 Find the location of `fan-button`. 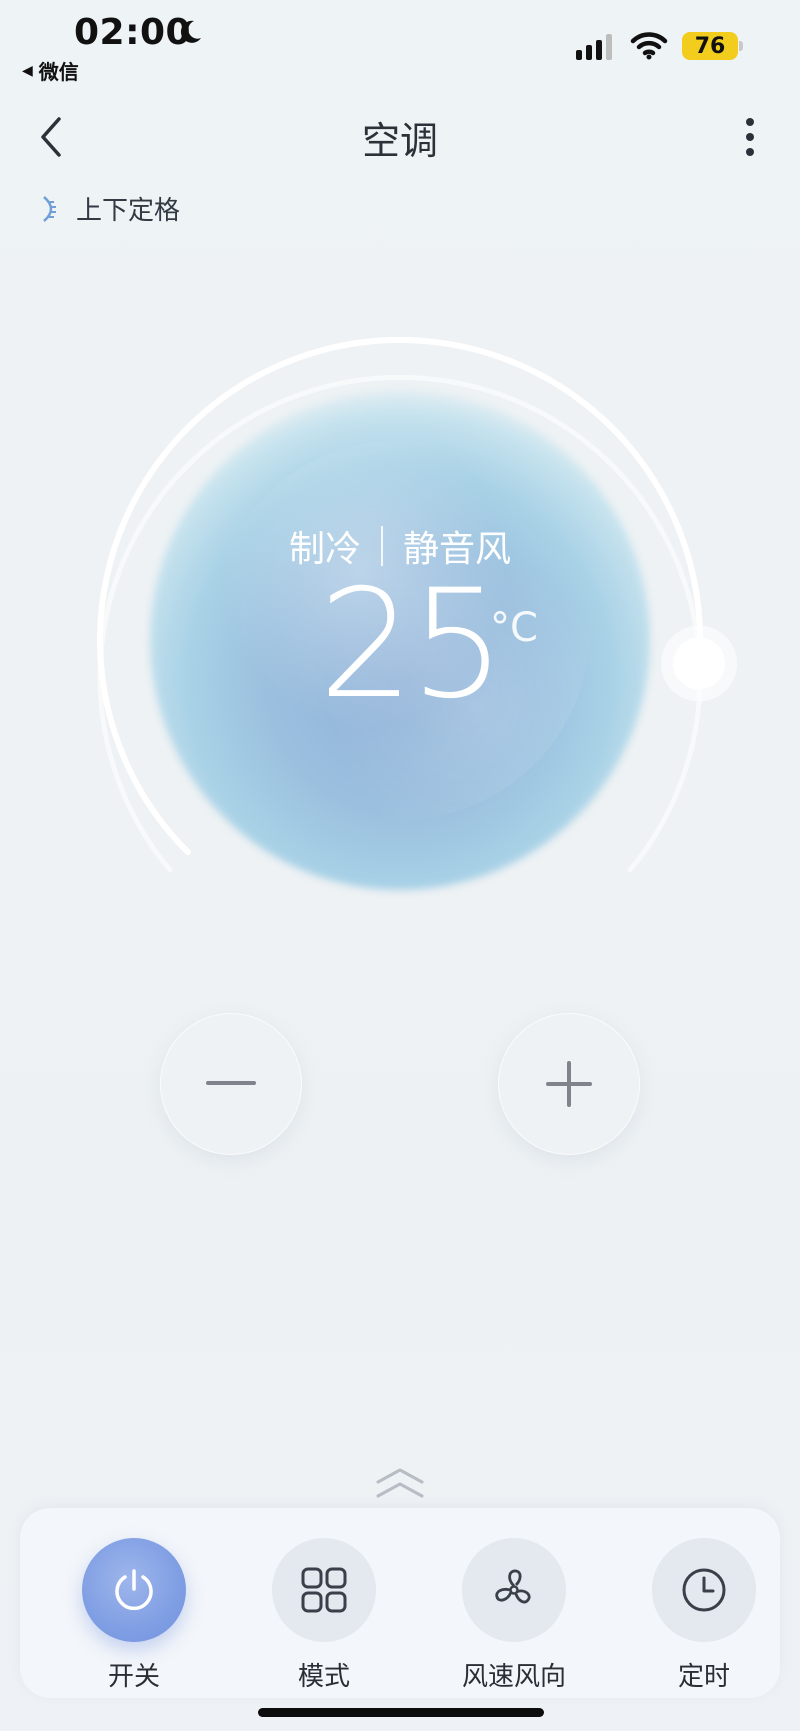

fan-button is located at coordinates (514, 1590).